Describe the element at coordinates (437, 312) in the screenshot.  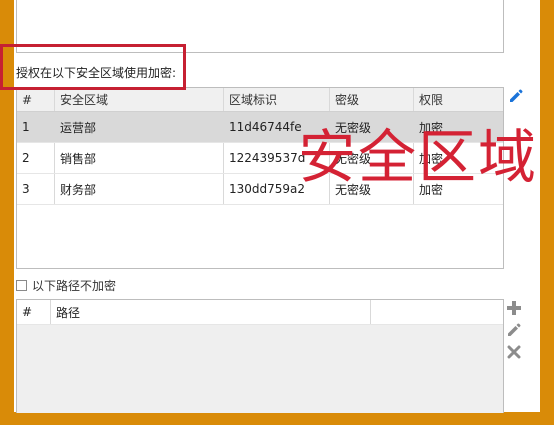
I see `column-header-extra` at that location.